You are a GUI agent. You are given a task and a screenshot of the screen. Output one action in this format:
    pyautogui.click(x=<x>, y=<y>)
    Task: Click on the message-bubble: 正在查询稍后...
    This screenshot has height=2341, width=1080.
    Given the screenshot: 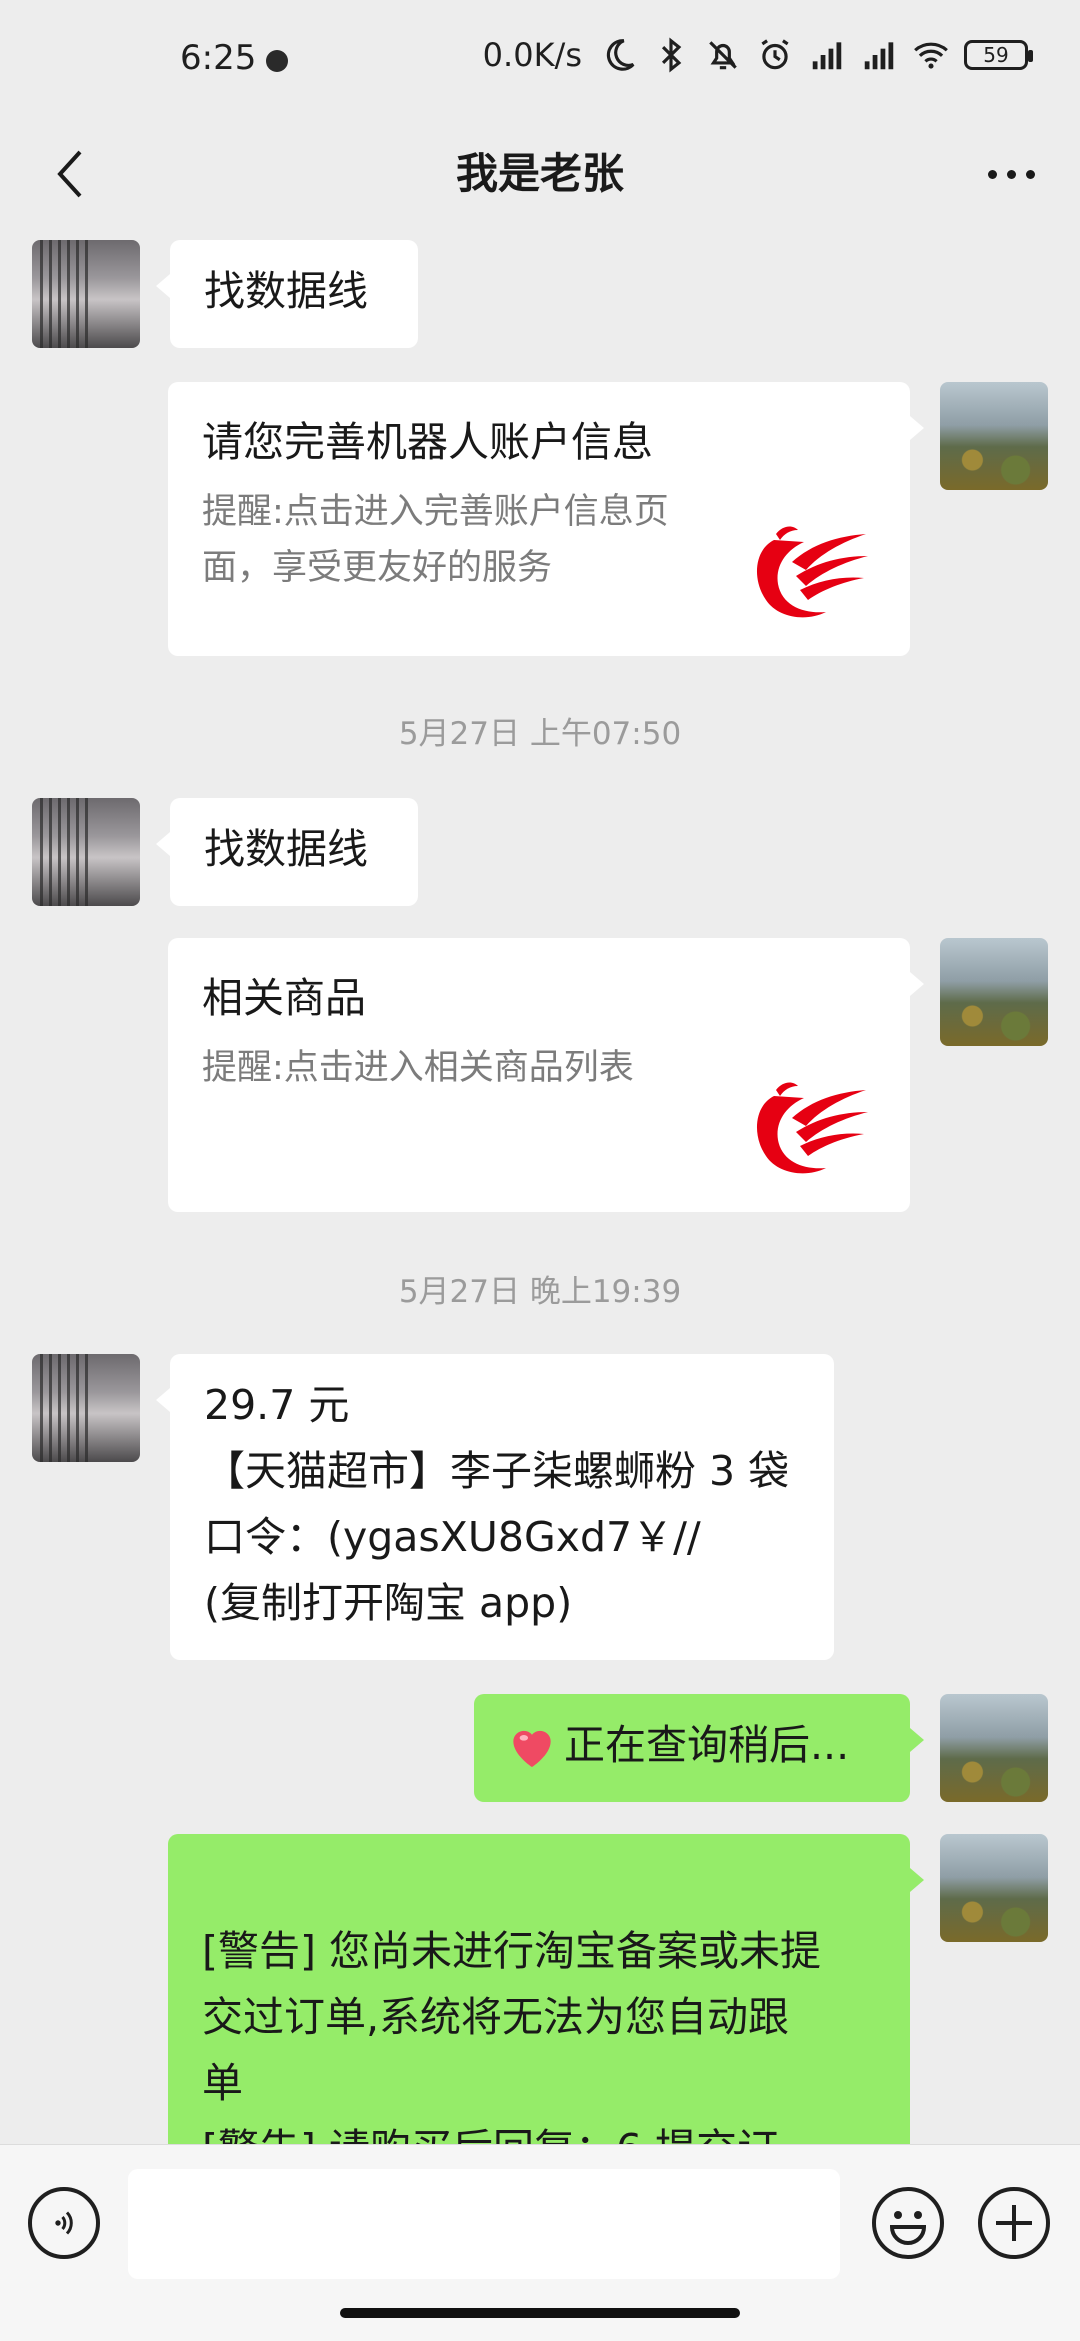 What is the action you would take?
    pyautogui.click(x=699, y=1748)
    